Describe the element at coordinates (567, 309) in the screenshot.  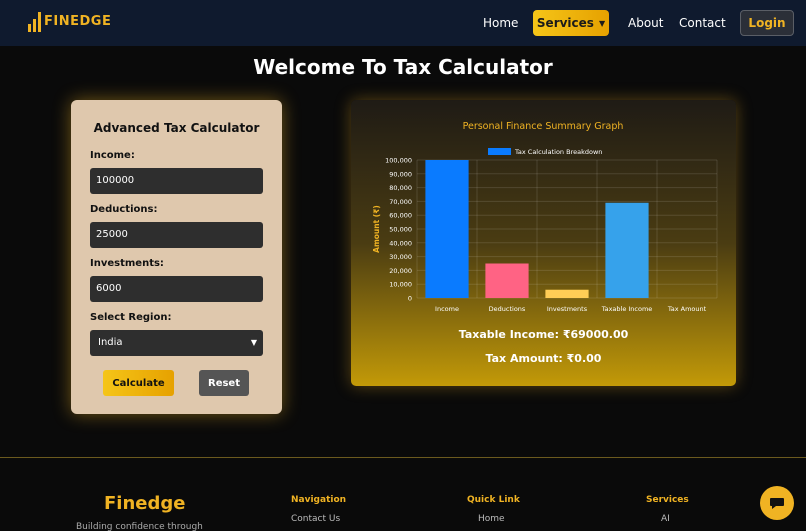
I see `x-tick-label: Investments` at that location.